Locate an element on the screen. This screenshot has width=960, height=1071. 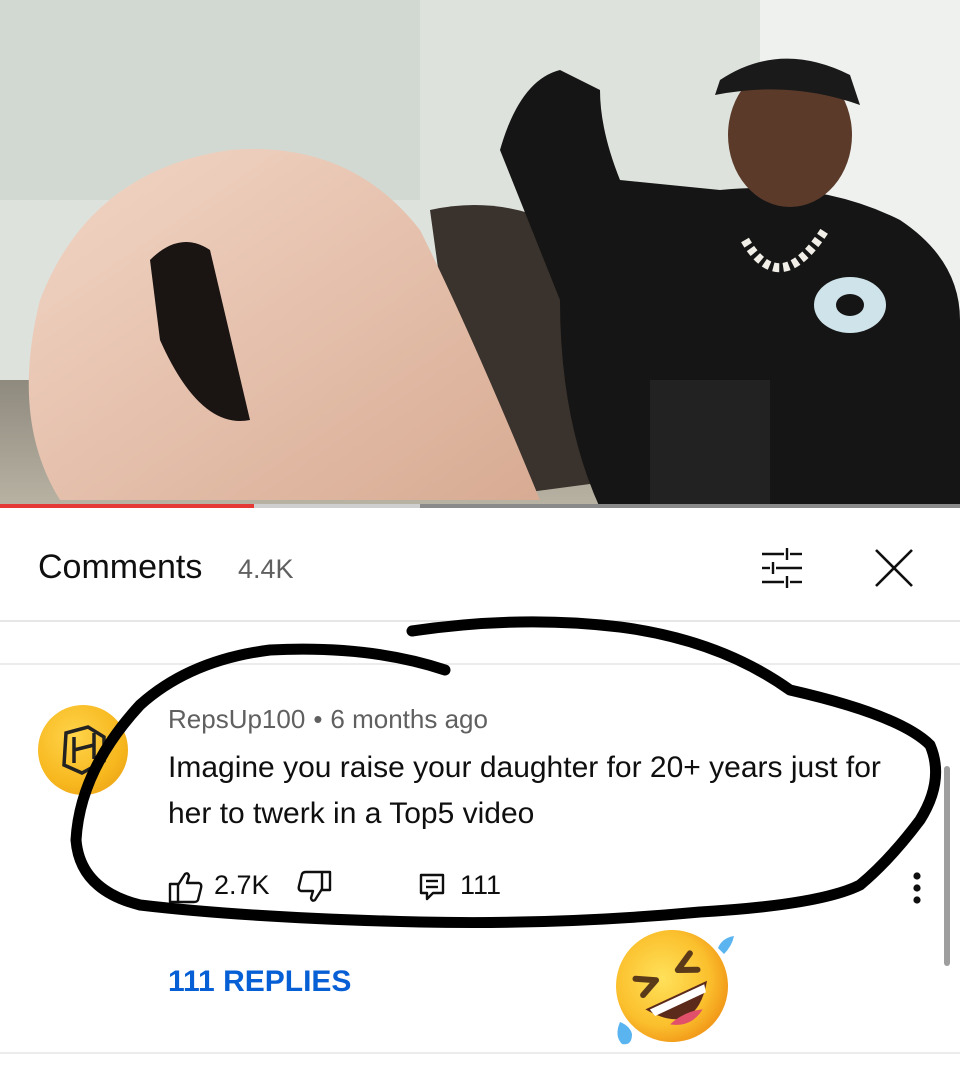
scrollbar is located at coordinates (947, 866).